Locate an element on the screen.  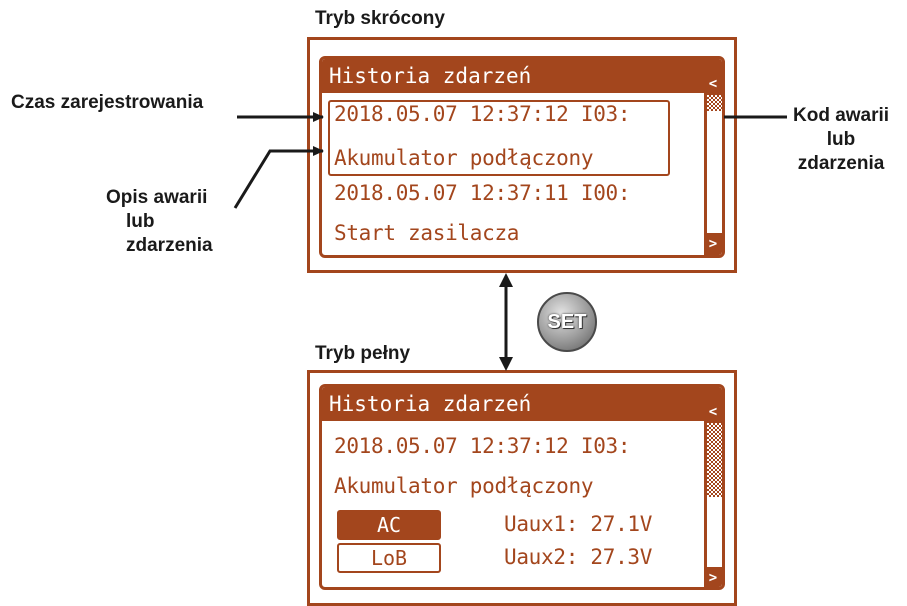
fault-description-arrow is located at coordinates (278, 177).